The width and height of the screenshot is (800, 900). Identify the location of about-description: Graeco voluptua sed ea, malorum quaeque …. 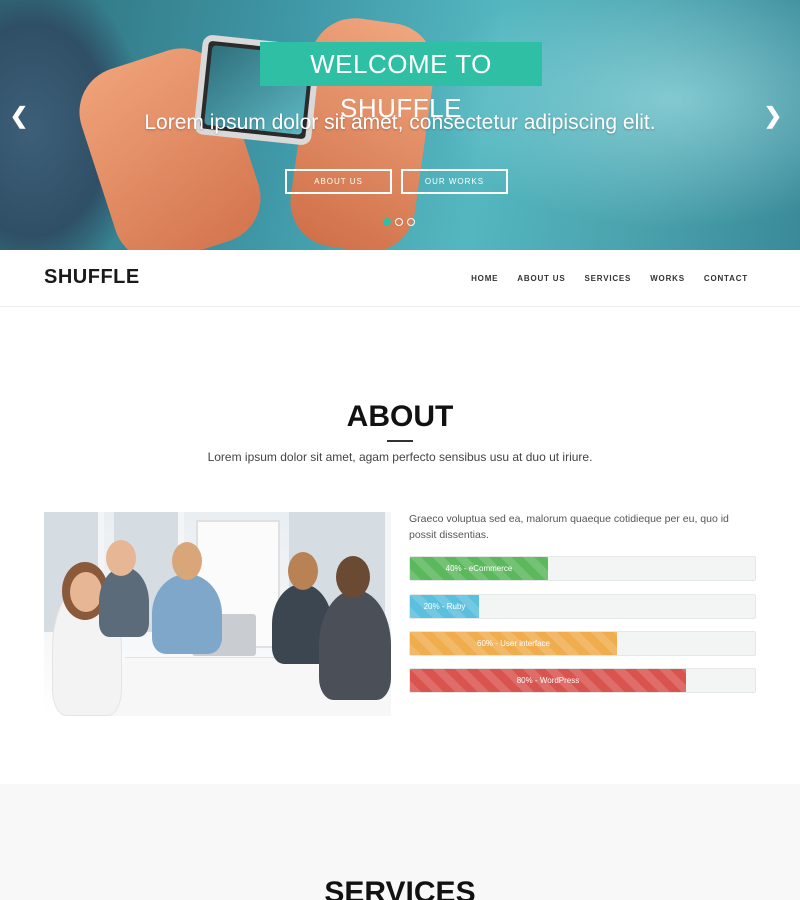
(569, 527).